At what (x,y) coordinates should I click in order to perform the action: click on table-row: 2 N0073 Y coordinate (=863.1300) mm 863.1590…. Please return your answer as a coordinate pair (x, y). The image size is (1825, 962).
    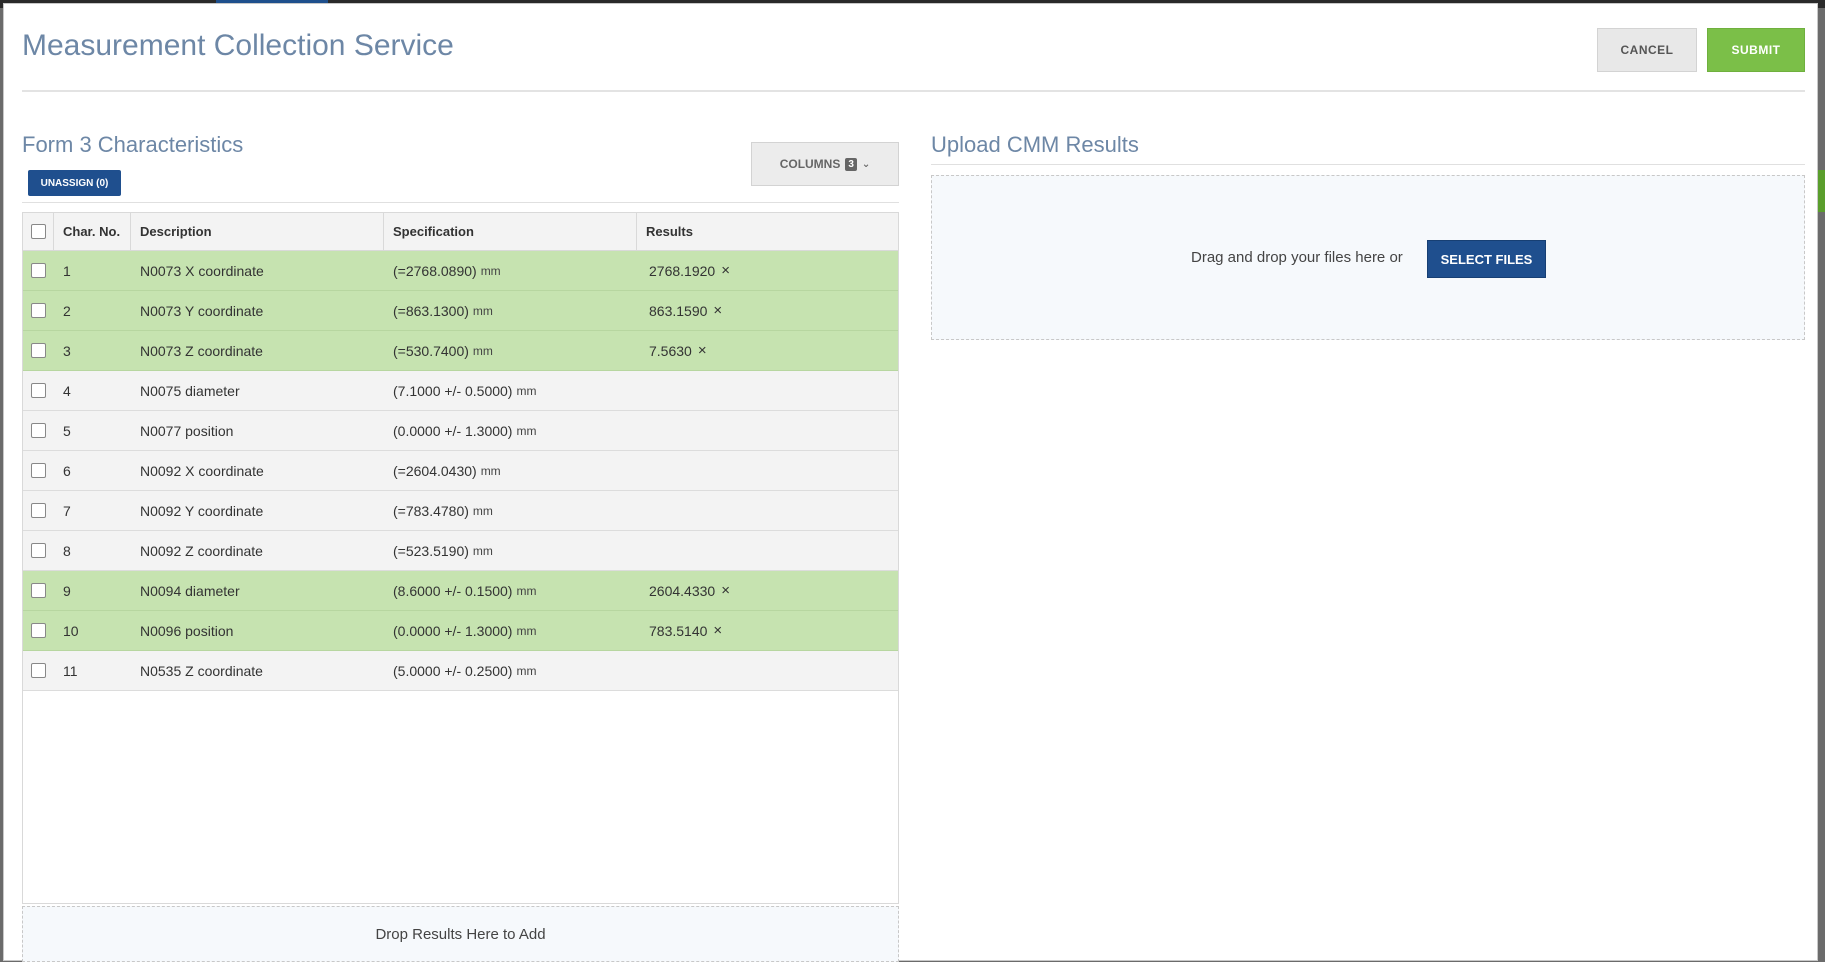
    Looking at the image, I should click on (460, 311).